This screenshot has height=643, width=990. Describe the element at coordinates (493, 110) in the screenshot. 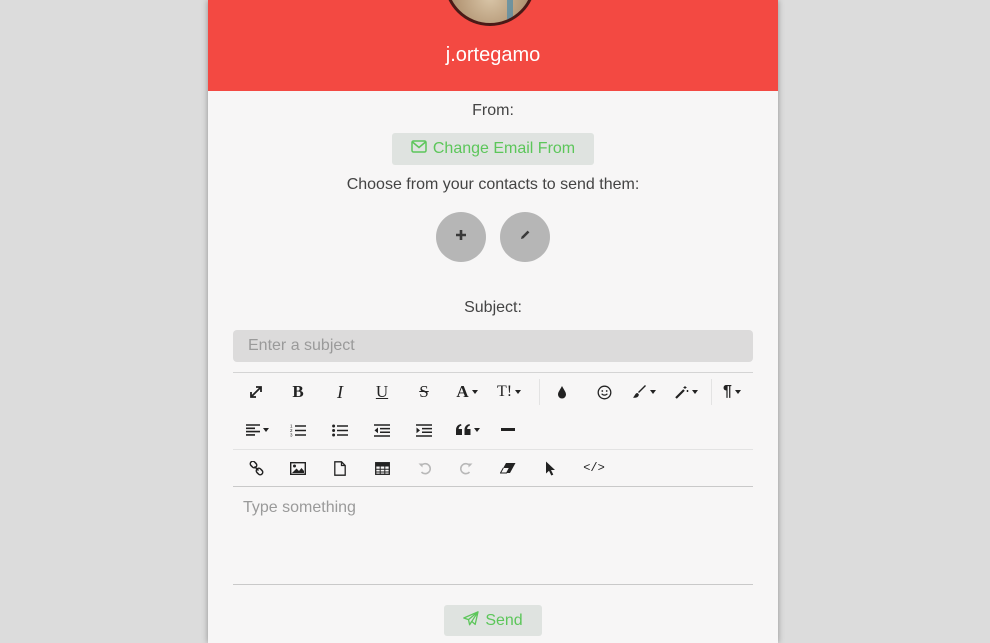

I see `from-label: From:` at that location.